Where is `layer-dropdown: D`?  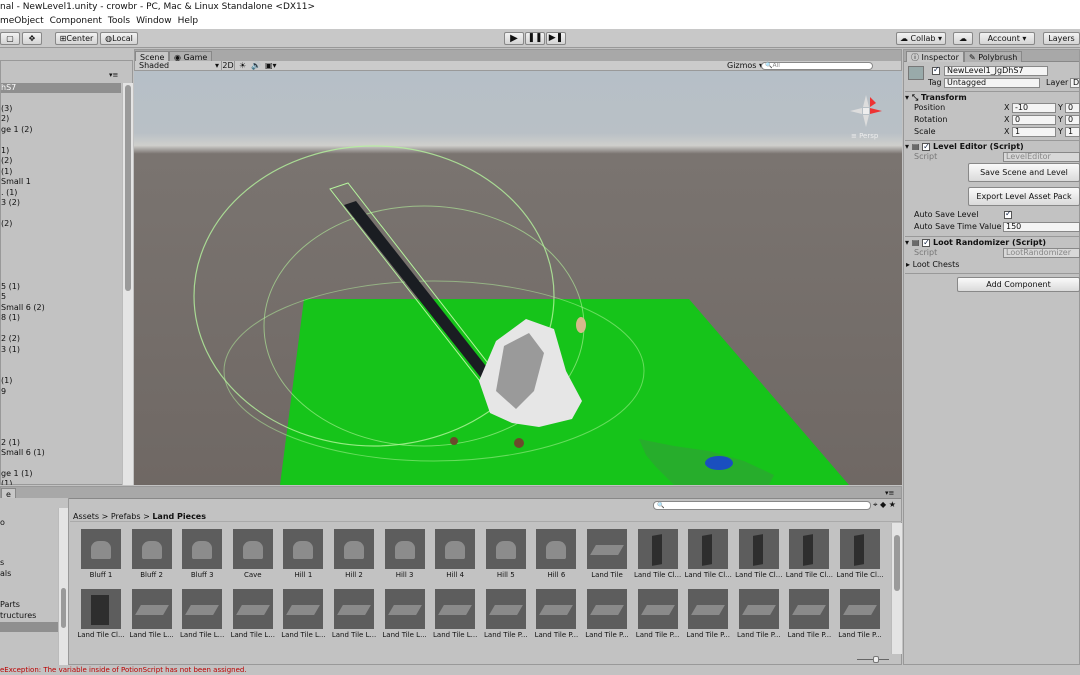
layer-dropdown: D is located at coordinates (1075, 83).